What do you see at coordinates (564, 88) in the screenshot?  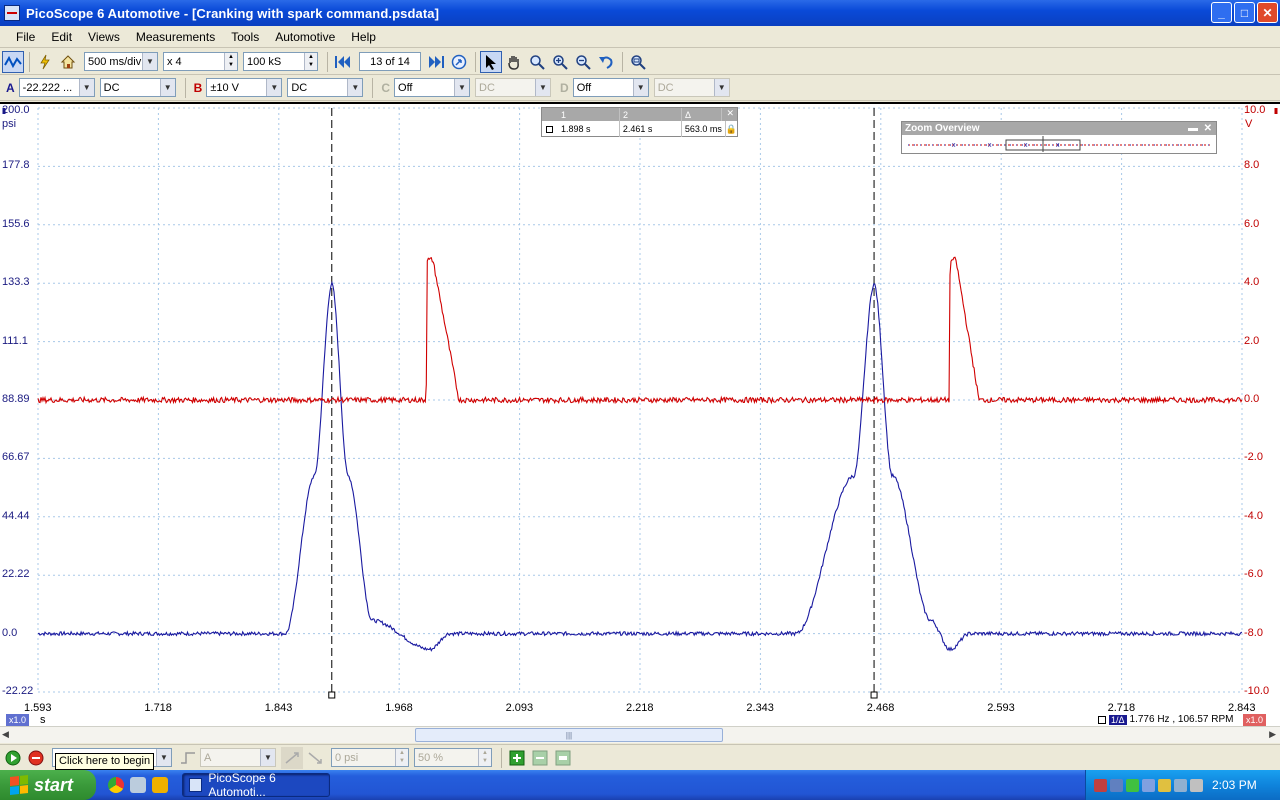 I see `channel-d-label: D` at bounding box center [564, 88].